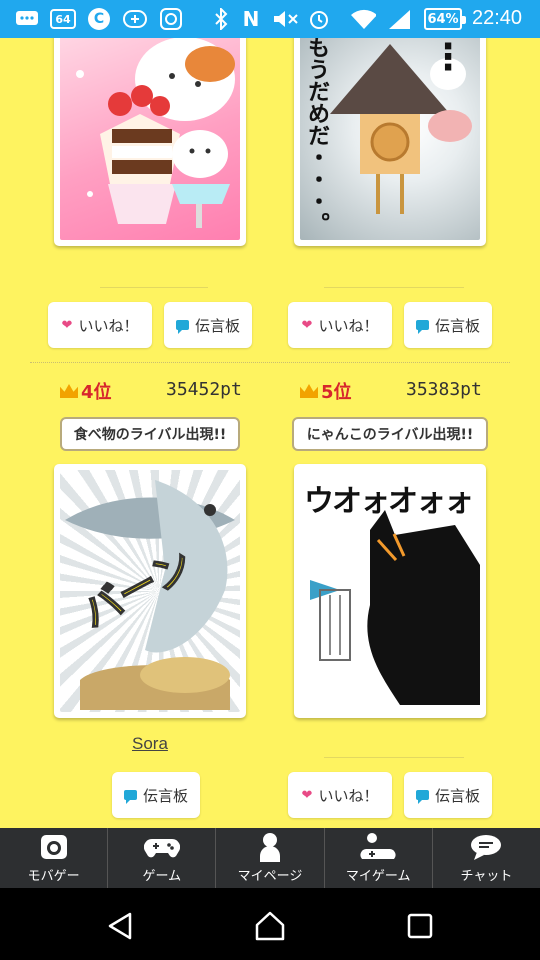 The width and height of the screenshot is (540, 960). I want to click on c-app-icon: C, so click(99, 19).